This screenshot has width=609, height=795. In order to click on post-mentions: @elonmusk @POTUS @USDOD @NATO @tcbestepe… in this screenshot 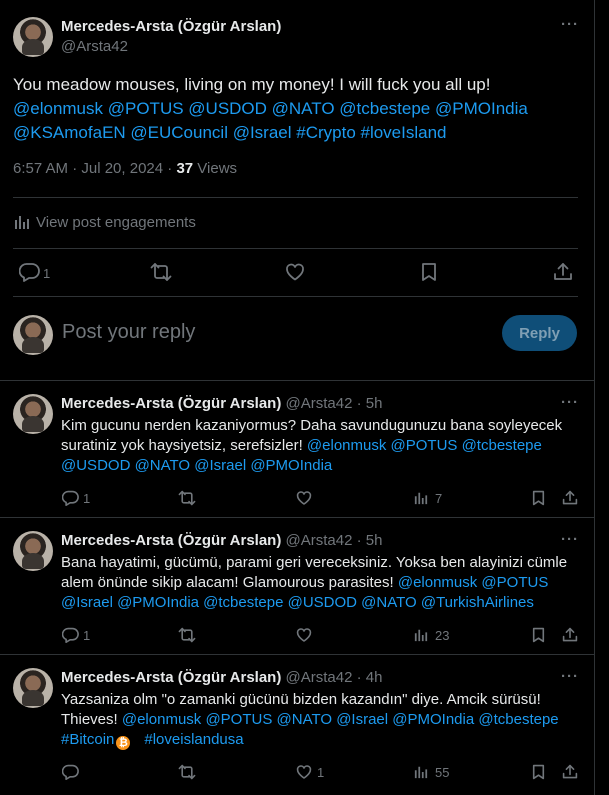, I will do `click(298, 109)`.